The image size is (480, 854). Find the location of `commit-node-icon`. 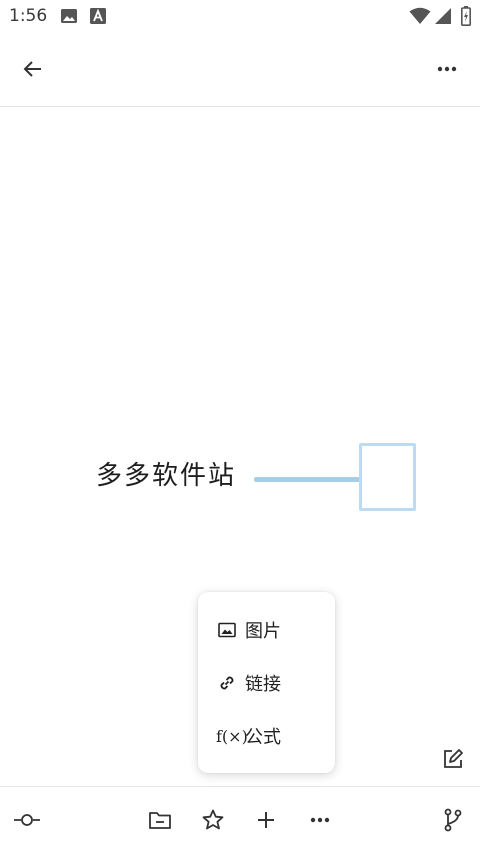

commit-node-icon is located at coordinates (27, 820).